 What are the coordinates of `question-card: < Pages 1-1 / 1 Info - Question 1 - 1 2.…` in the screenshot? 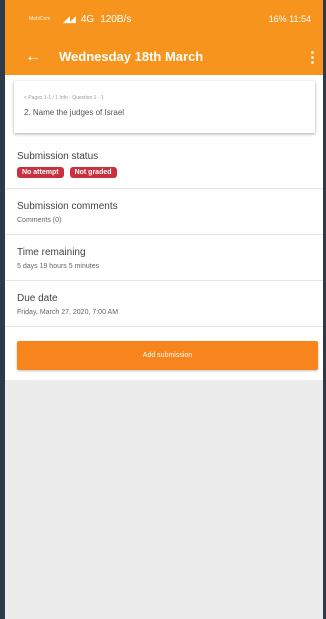 It's located at (164, 107).